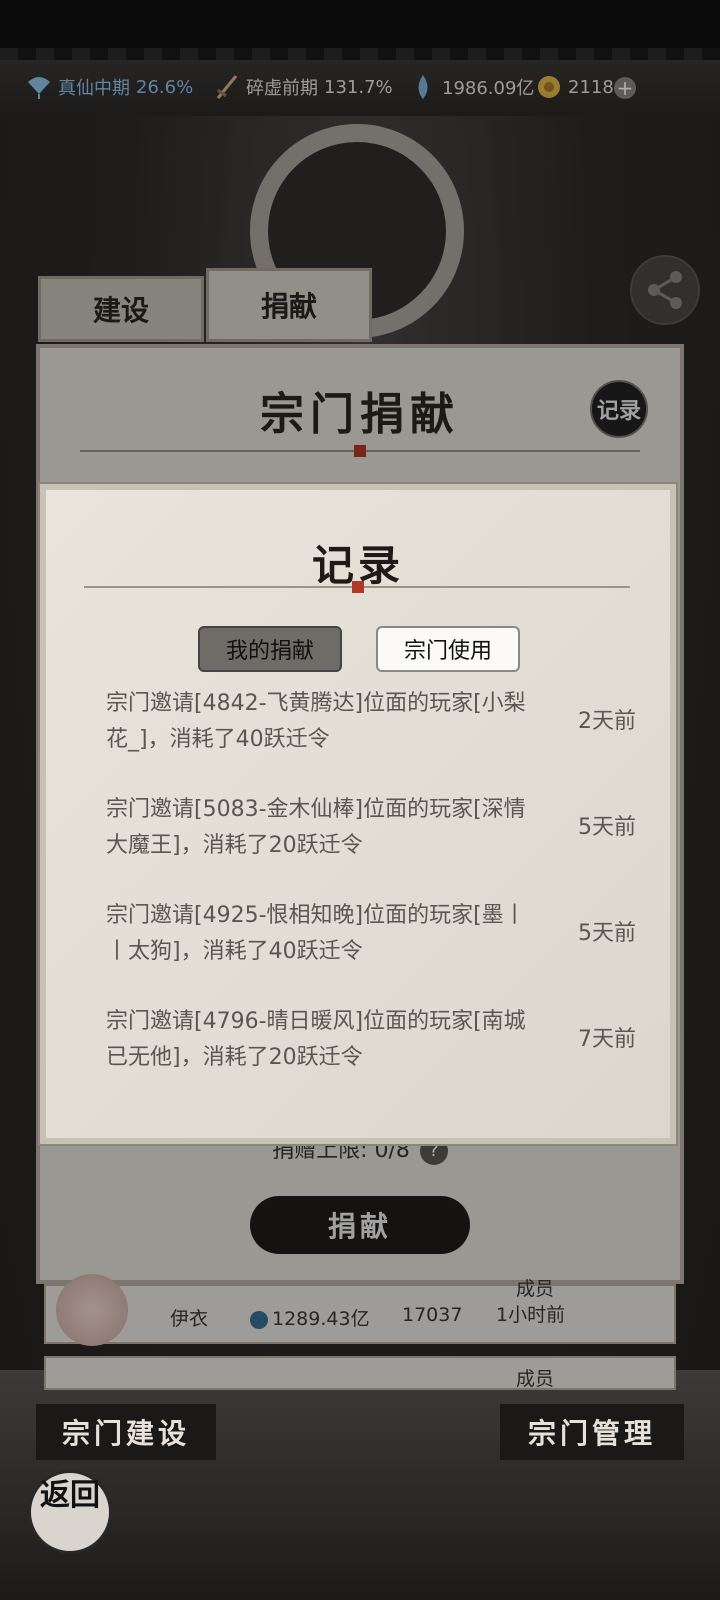 Image resolution: width=720 pixels, height=1600 pixels. I want to click on record-item: 宗门邀请[4842-飞黄腾达]位面的玩家[小梨花_]，消耗了40跃迁令 2天前, so click(371, 722).